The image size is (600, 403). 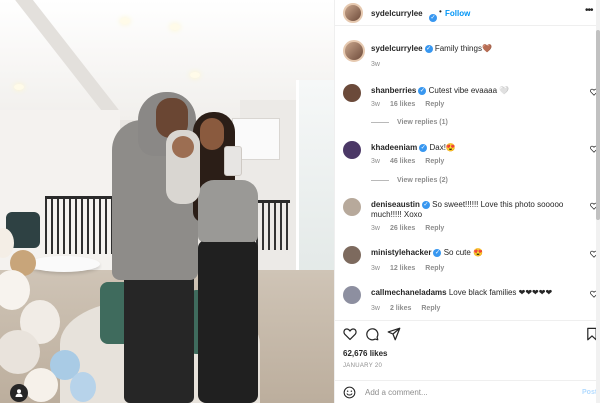 What do you see at coordinates (64, 264) in the screenshot?
I see `side-table` at bounding box center [64, 264].